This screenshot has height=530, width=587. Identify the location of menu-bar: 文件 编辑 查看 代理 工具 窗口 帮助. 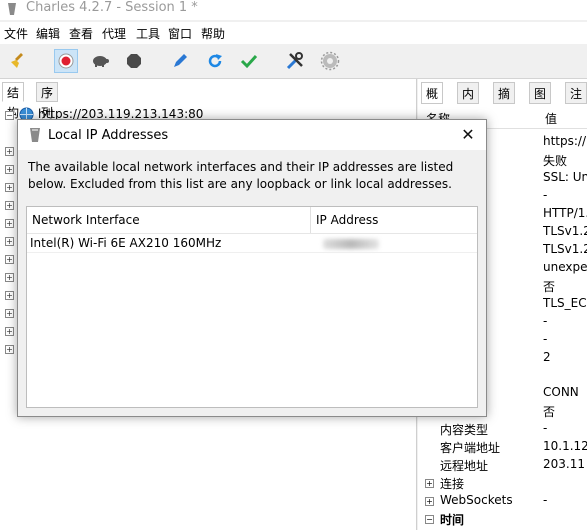
(293, 33).